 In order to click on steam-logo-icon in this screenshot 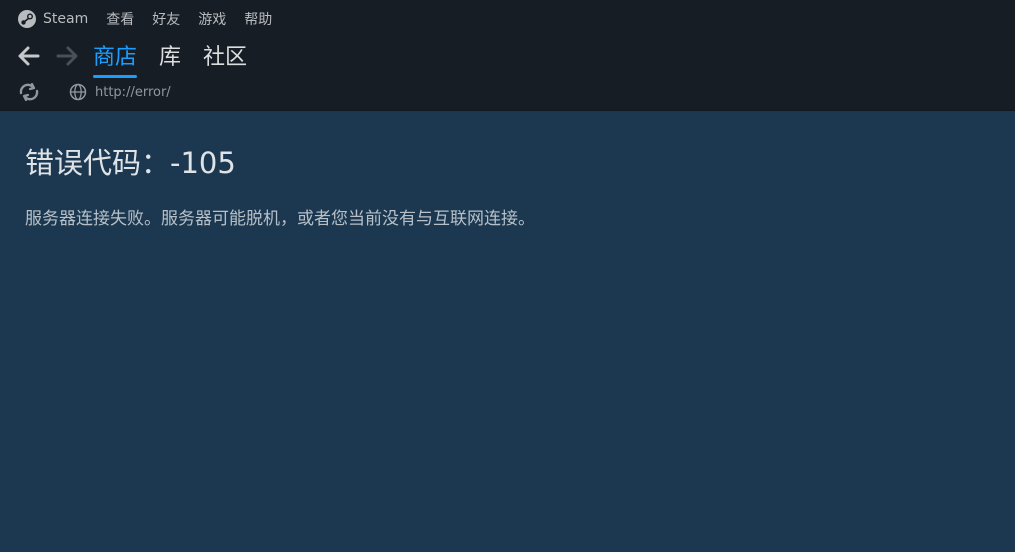, I will do `click(27, 19)`.